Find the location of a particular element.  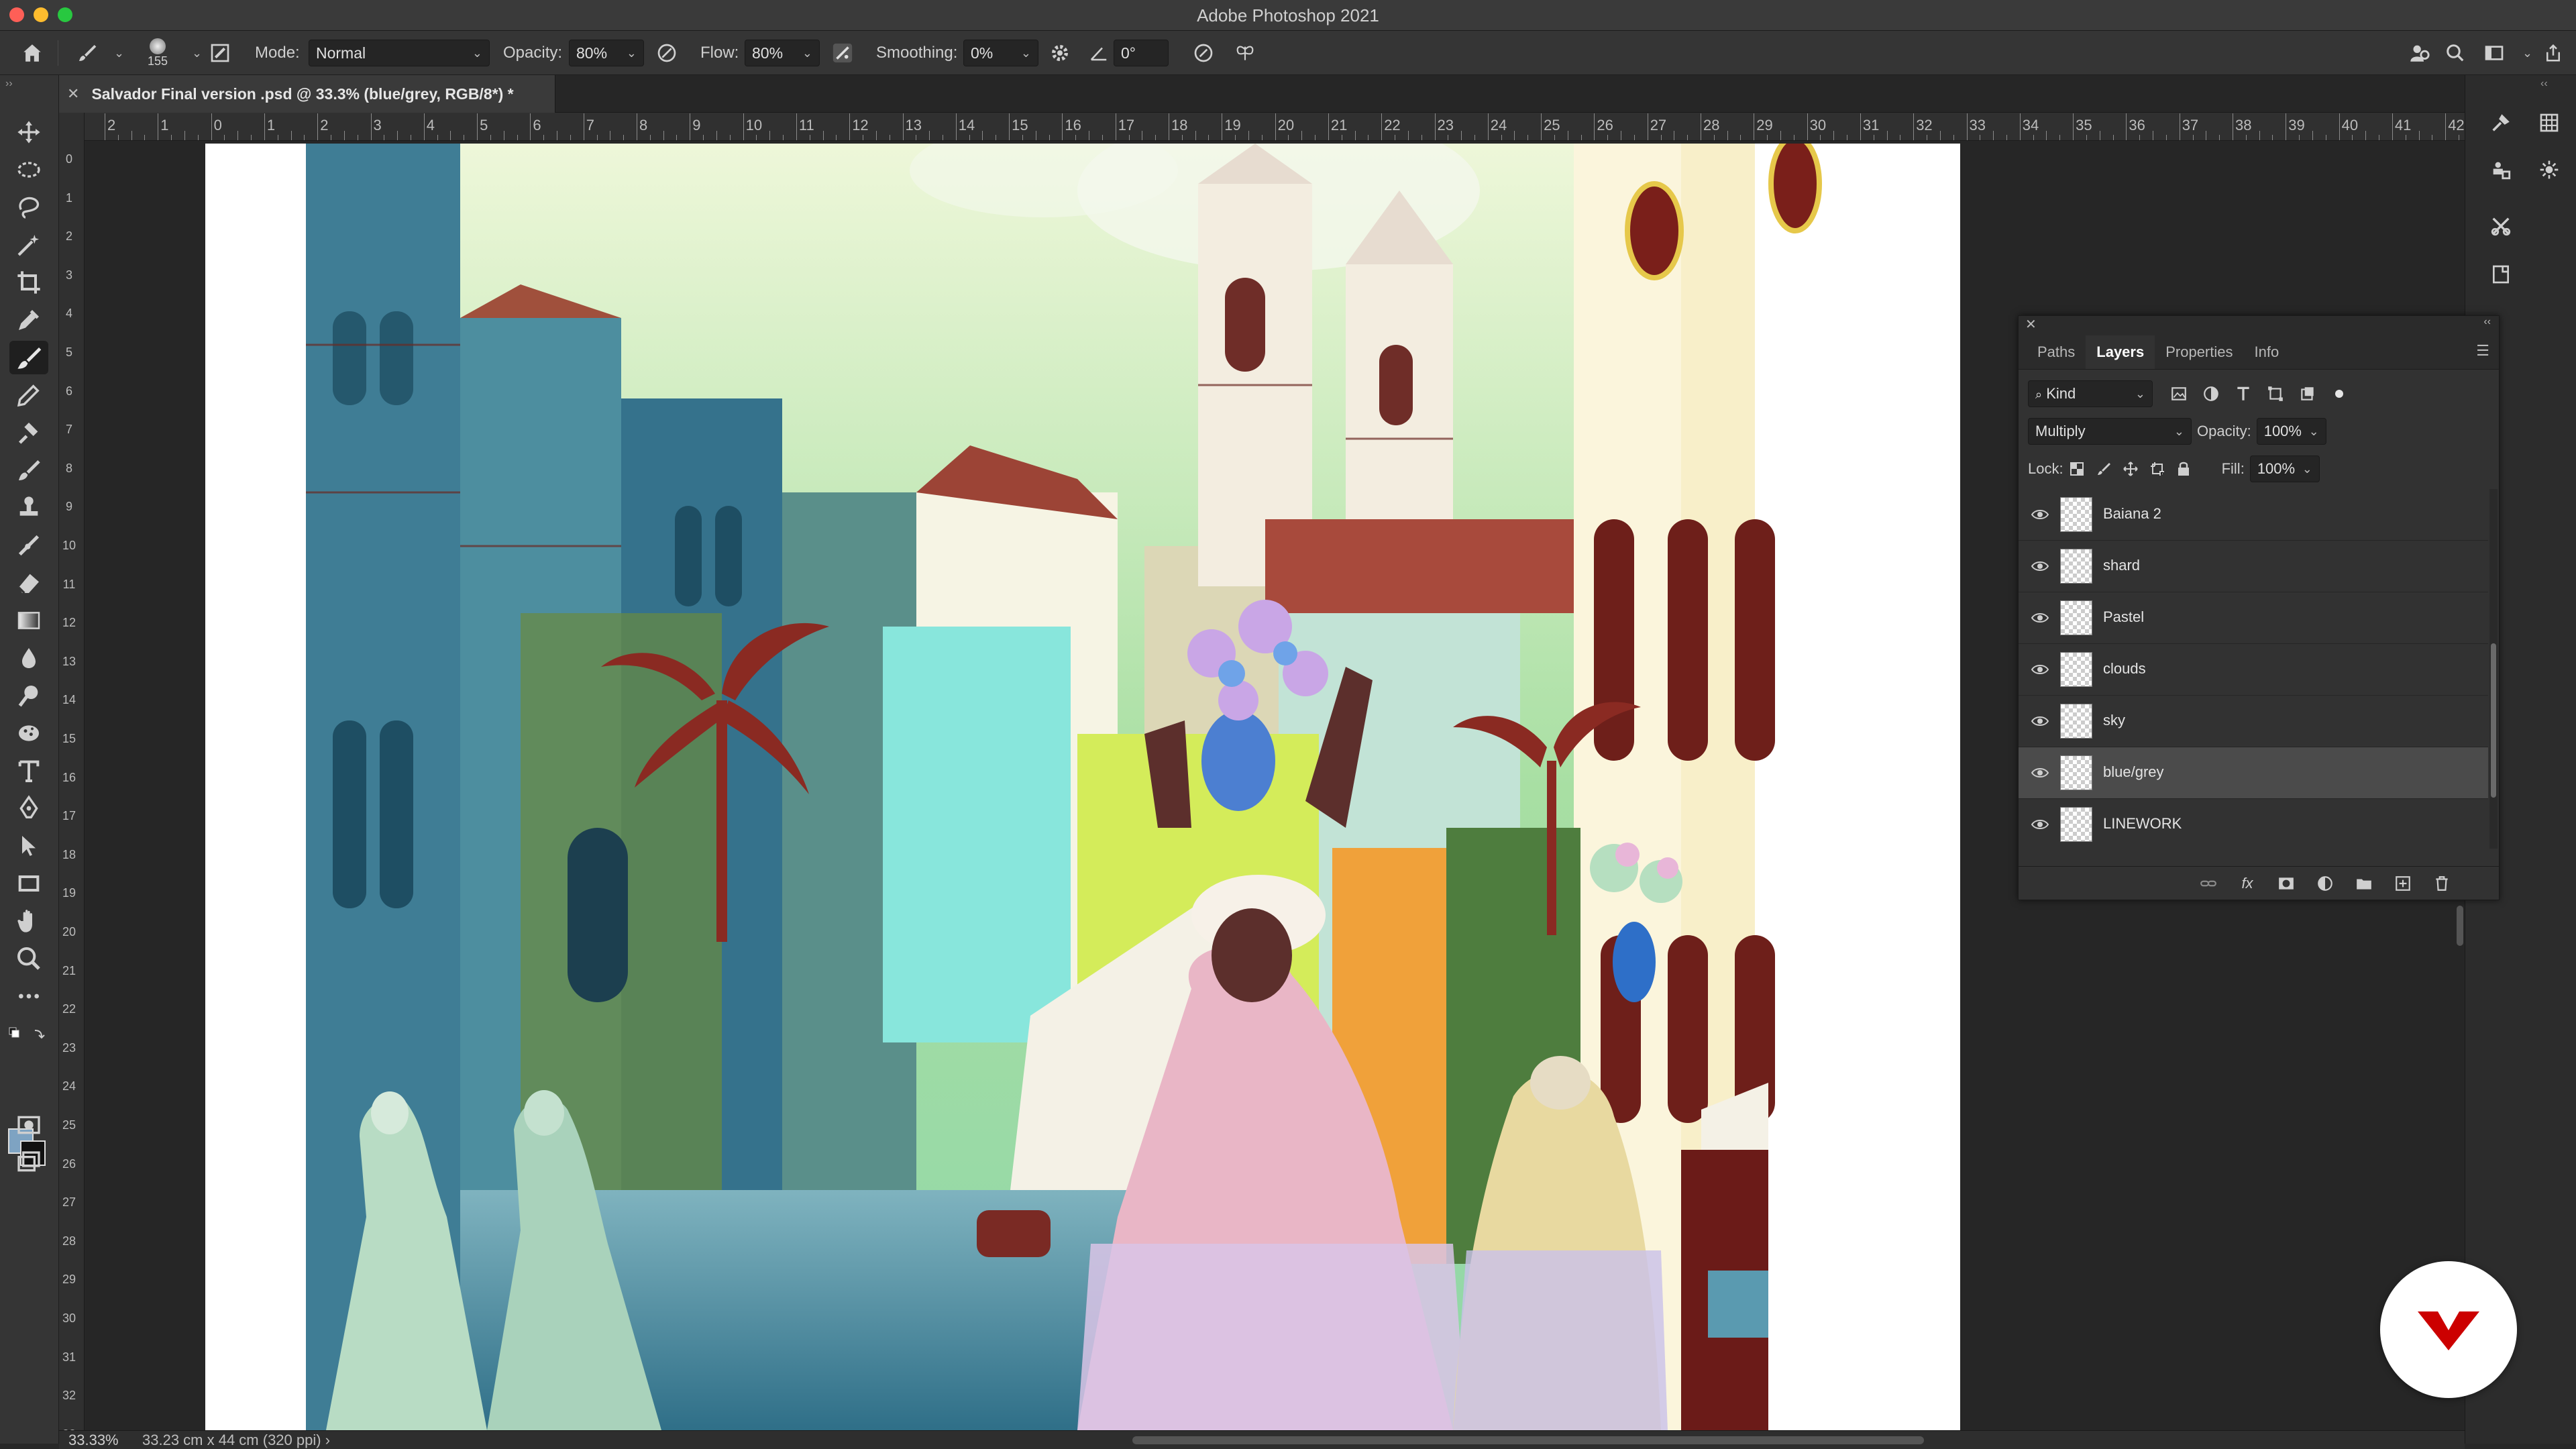

layer-name: shard is located at coordinates (2121, 565).